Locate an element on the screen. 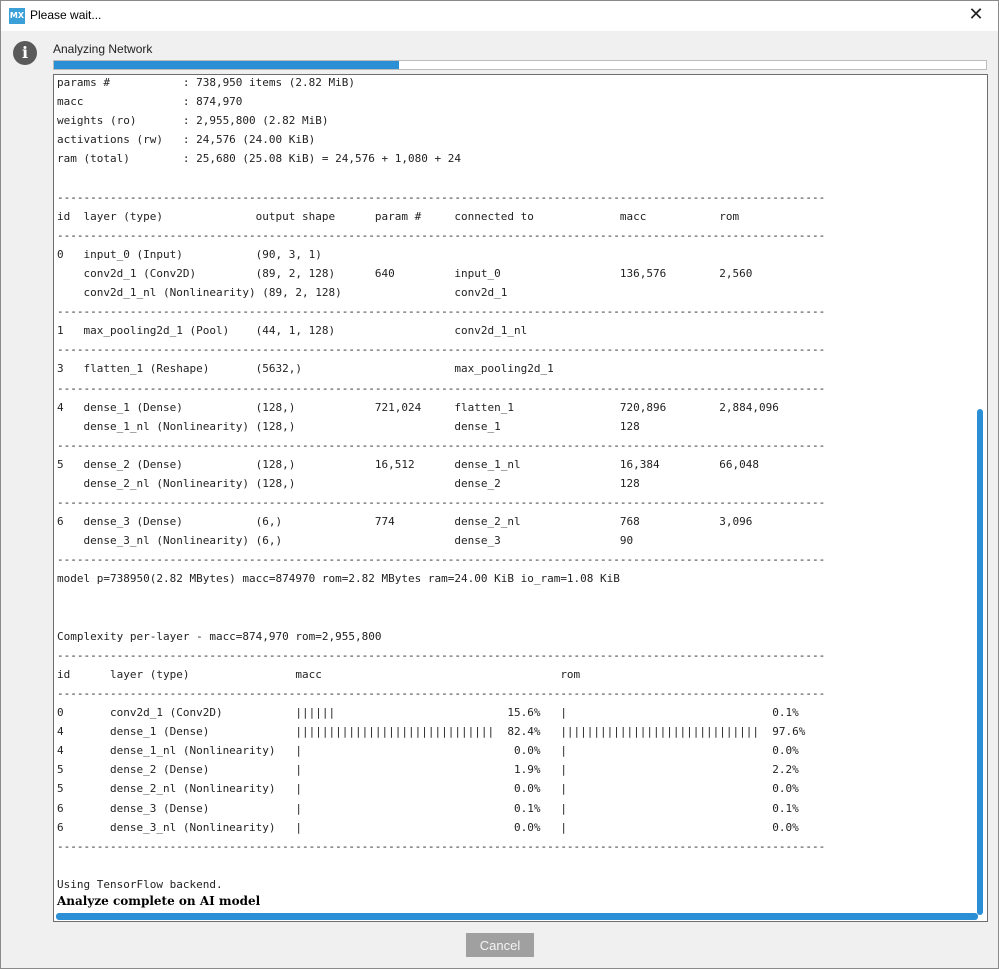 This screenshot has height=969, width=999. info-icon: i is located at coordinates (25, 53).